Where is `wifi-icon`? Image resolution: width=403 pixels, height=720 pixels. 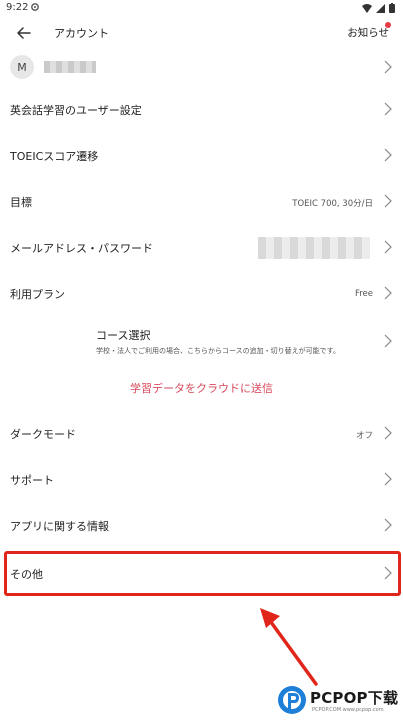 wifi-icon is located at coordinates (367, 8).